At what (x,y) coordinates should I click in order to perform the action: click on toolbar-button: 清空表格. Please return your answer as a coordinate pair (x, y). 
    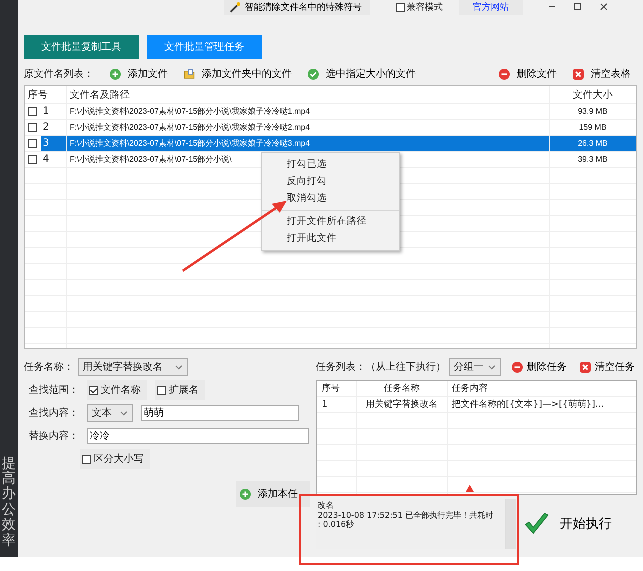
    Looking at the image, I should click on (602, 74).